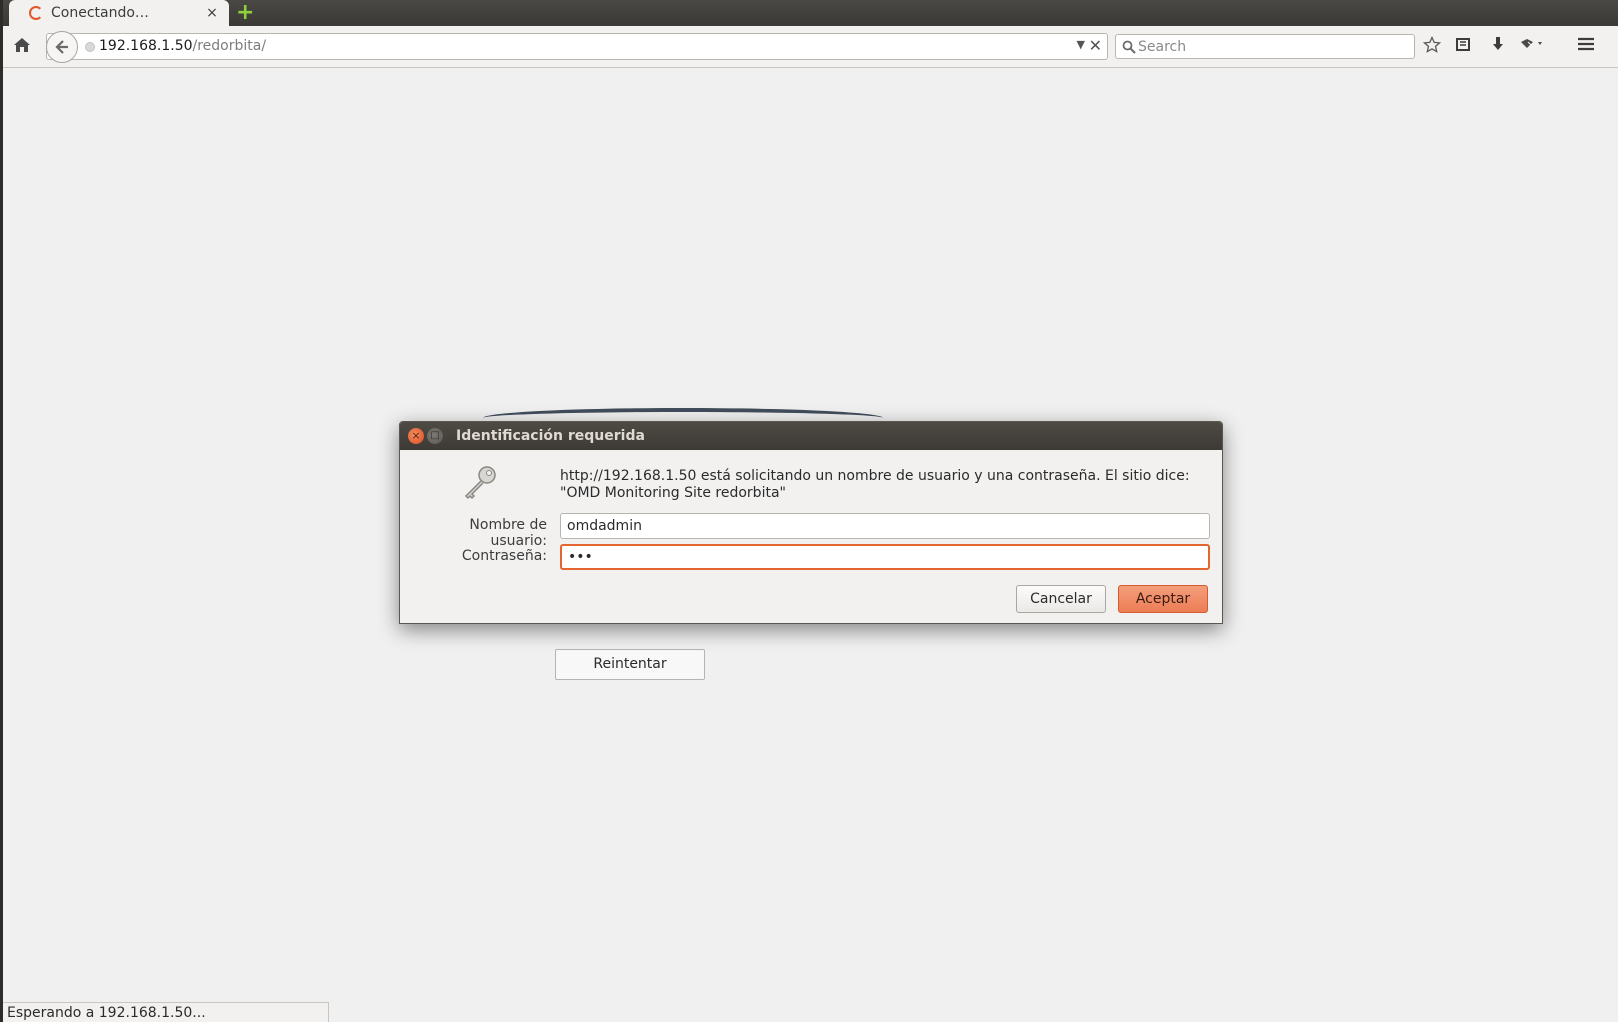 Image resolution: width=1618 pixels, height=1022 pixels. I want to click on home-icon, so click(22, 47).